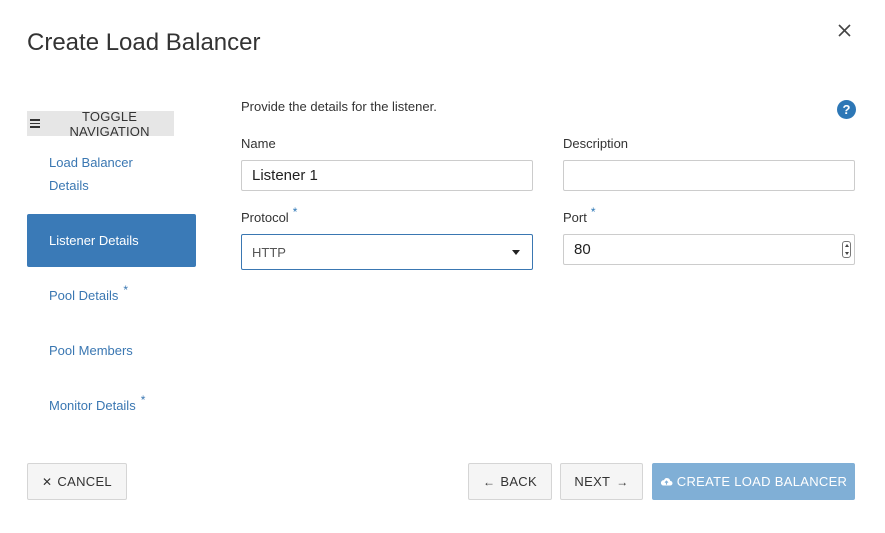 The width and height of the screenshot is (885, 533). Describe the element at coordinates (84, 295) in the screenshot. I see `sidebar-item-label: Pool Details` at that location.